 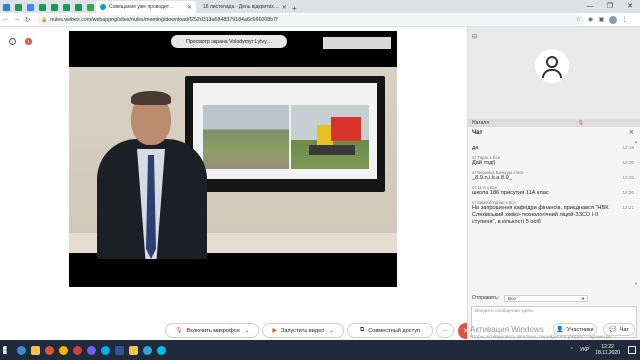 What do you see at coordinates (294, 8) in the screenshot?
I see `new-tab-button: +` at bounding box center [294, 8].